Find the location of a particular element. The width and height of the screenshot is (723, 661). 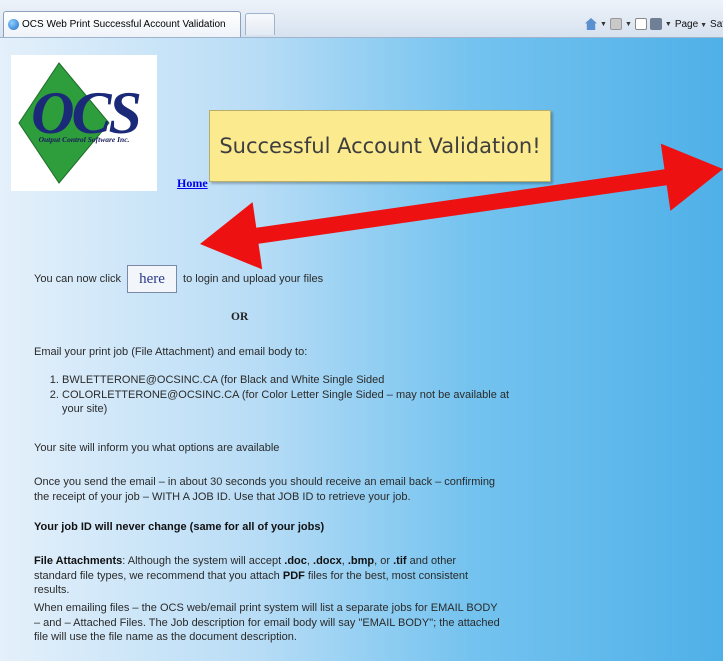

success-banner: Successful Account Validation! is located at coordinates (380, 146).